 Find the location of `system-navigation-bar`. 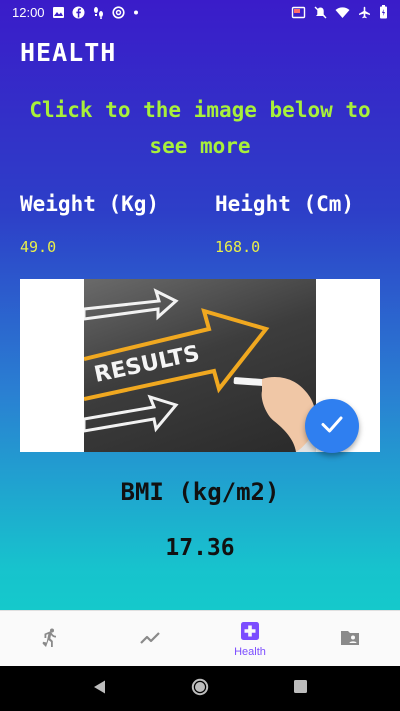

system-navigation-bar is located at coordinates (200, 688).